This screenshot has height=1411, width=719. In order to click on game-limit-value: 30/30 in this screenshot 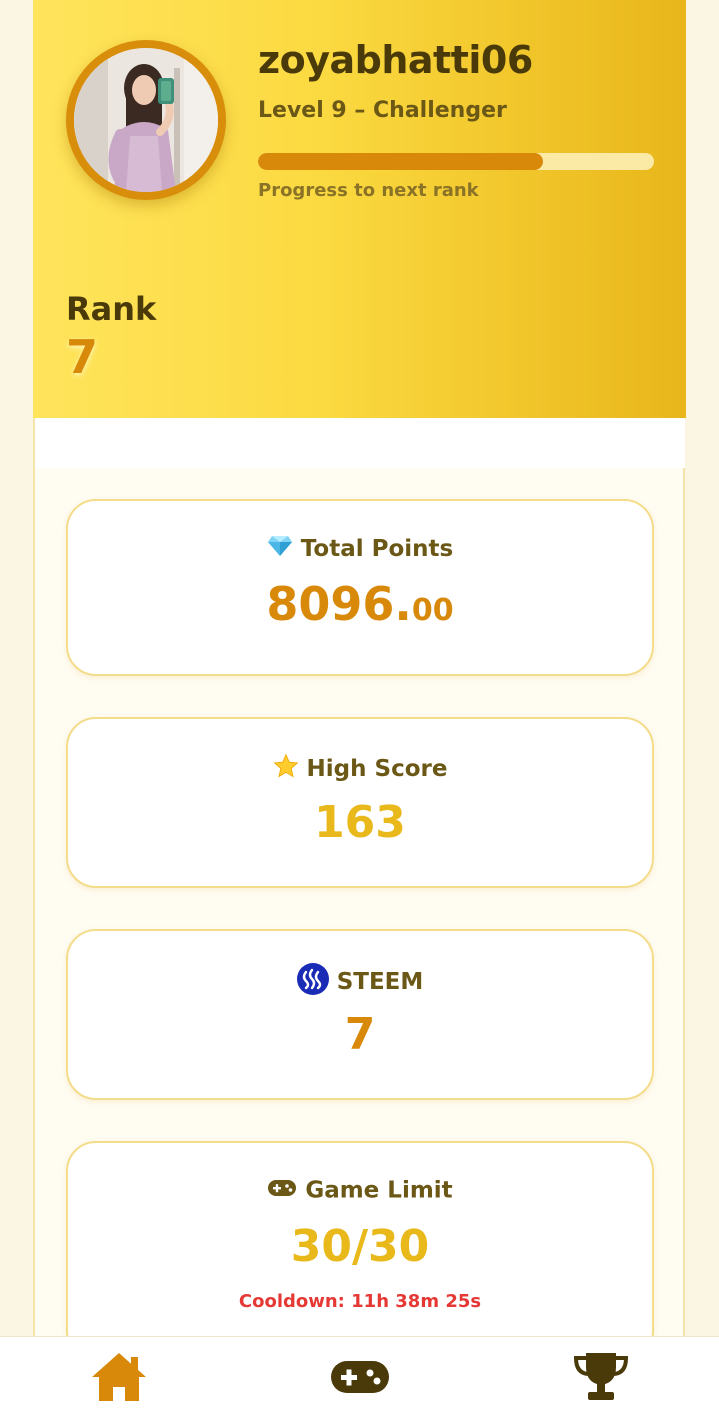, I will do `click(360, 1246)`.